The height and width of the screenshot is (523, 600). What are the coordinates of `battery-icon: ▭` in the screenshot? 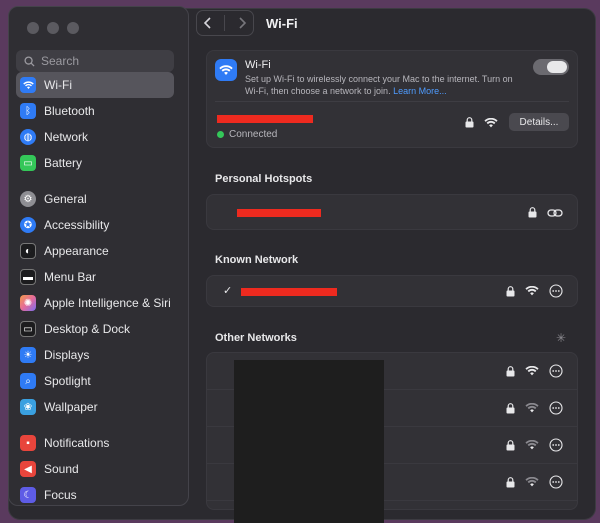 It's located at (28, 163).